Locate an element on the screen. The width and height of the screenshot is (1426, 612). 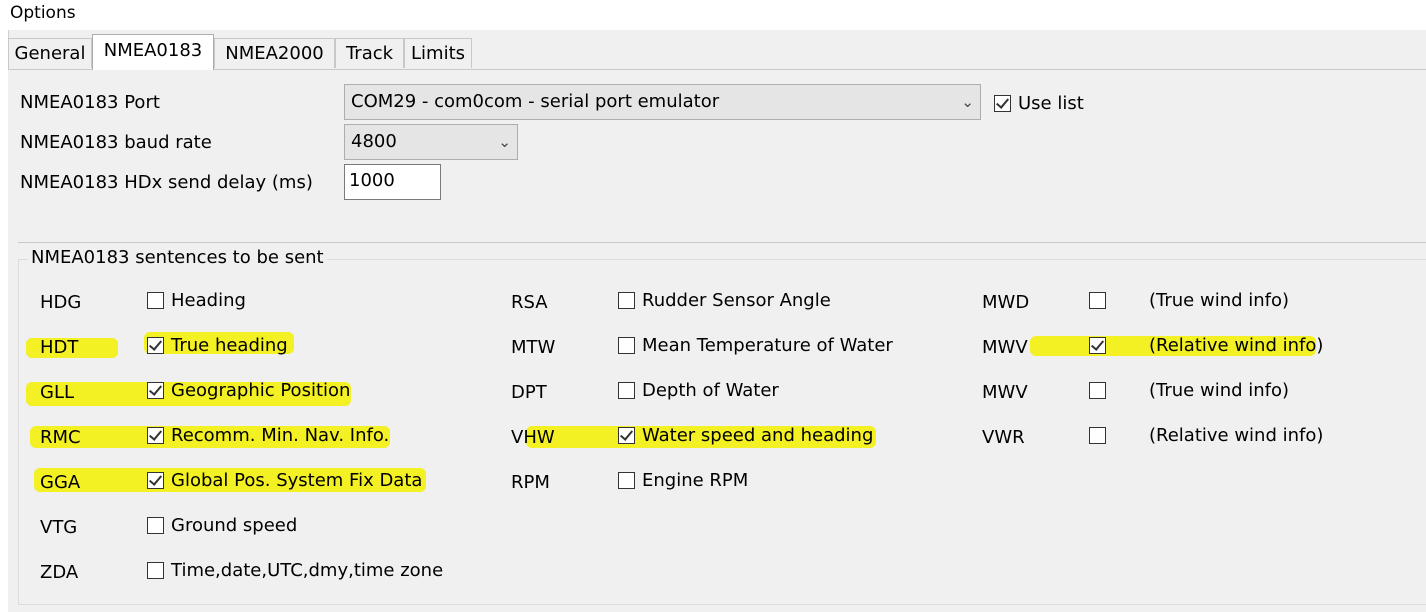
window-title: Options is located at coordinates (43, 13).